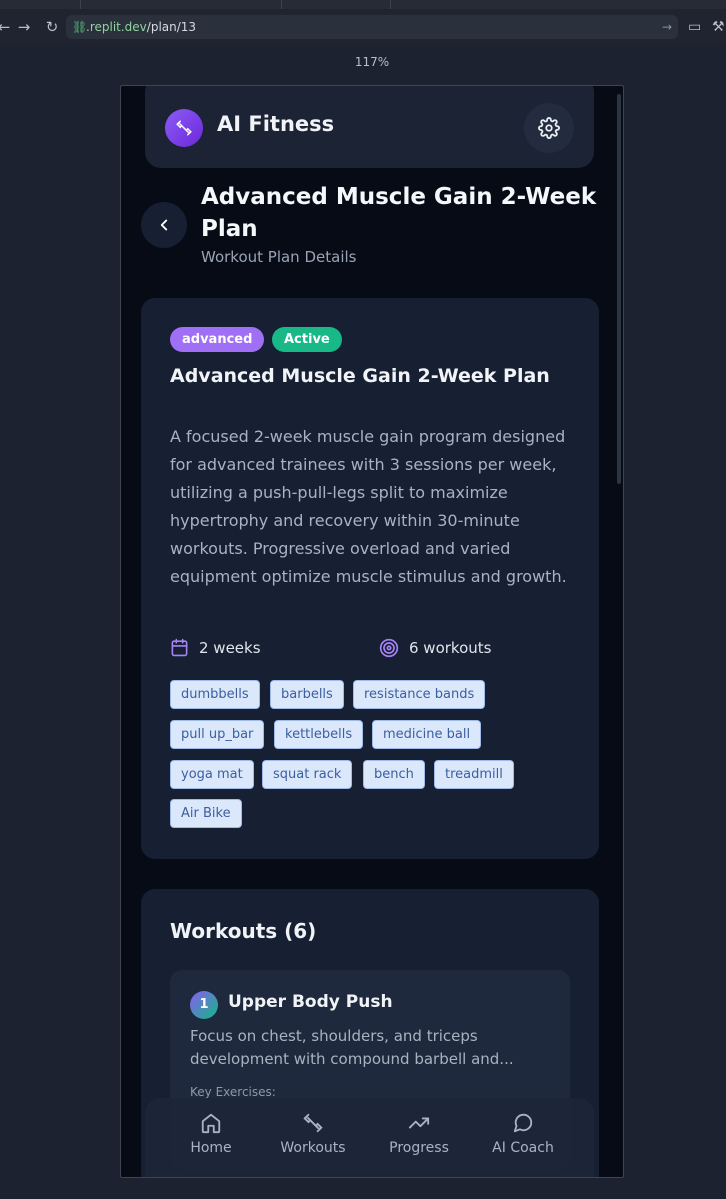 The height and width of the screenshot is (1199, 726). Describe the element at coordinates (217, 339) in the screenshot. I see `level-badge: advanced` at that location.